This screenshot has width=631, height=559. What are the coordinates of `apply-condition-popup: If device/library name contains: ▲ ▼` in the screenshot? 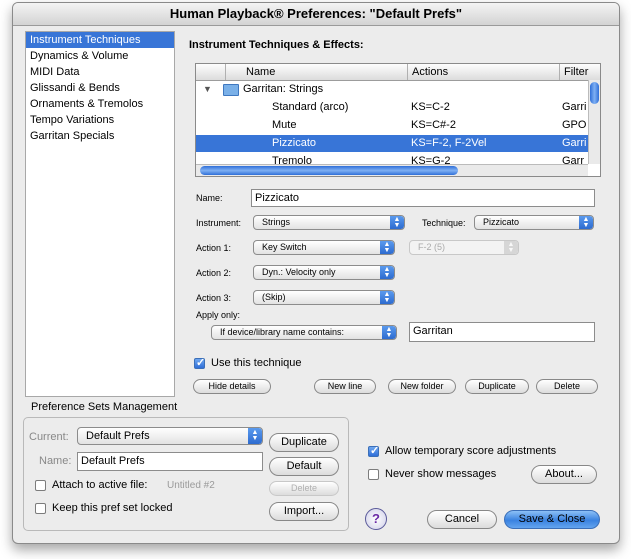 It's located at (304, 332).